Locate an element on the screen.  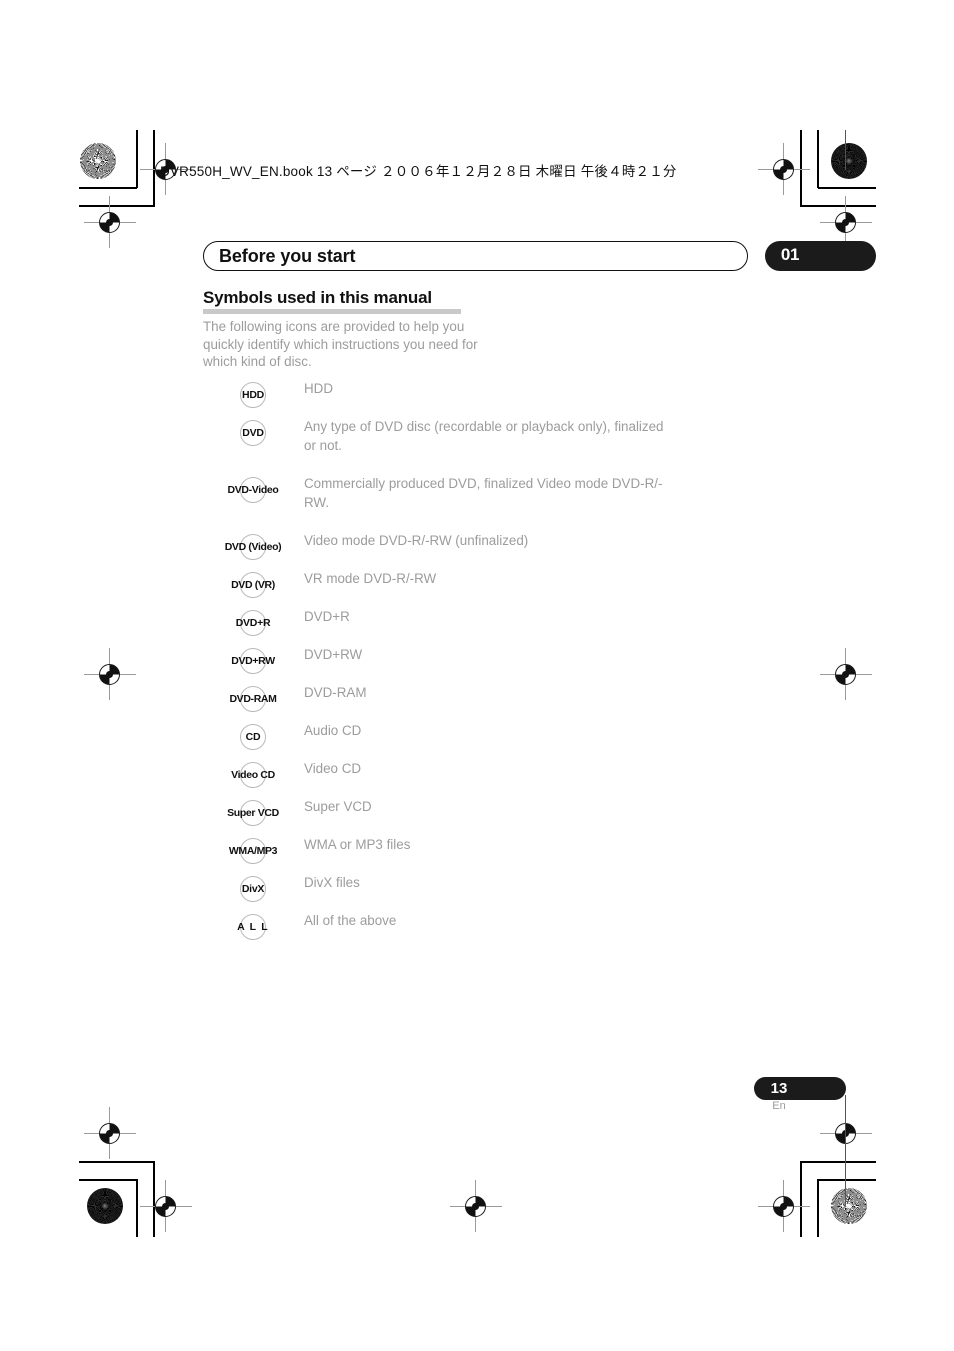
symbol-description: Audio CD is located at coordinates (333, 731).